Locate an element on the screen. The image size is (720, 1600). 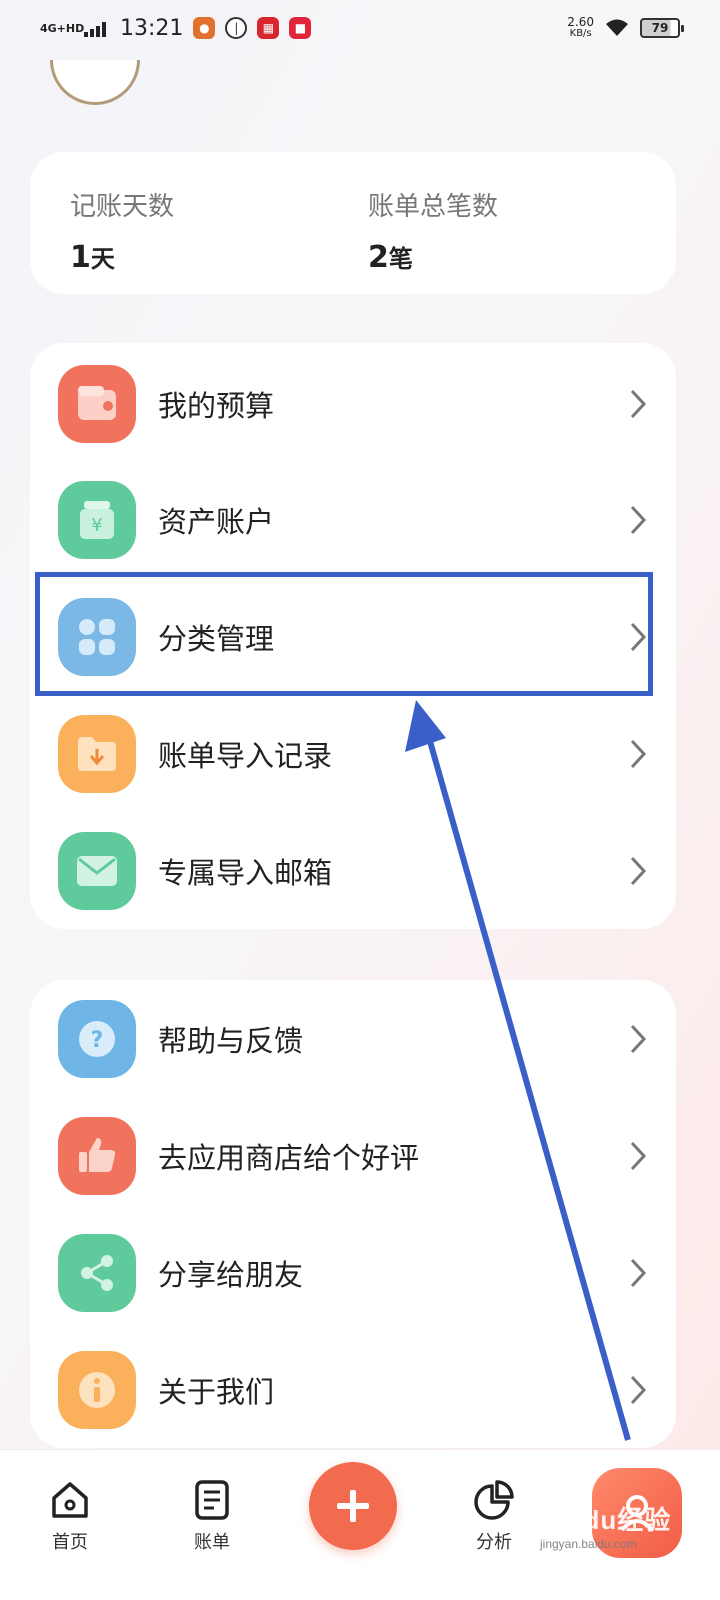
menu-item-asset-account: ¥ 资产账户 is located at coordinates (353, 519).